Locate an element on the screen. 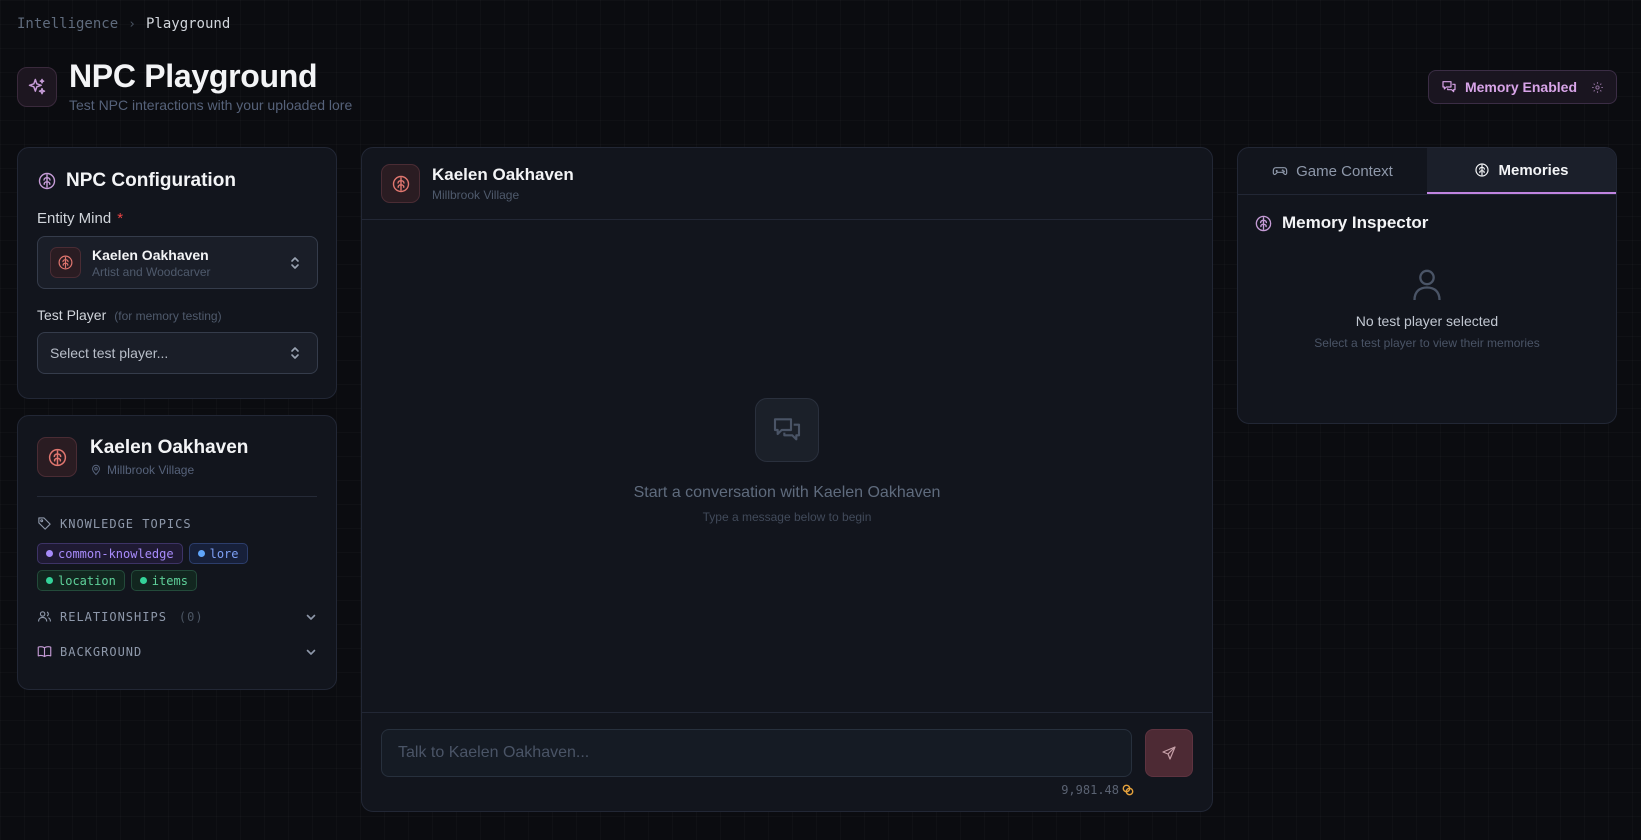  topic-tag: lore is located at coordinates (218, 553).